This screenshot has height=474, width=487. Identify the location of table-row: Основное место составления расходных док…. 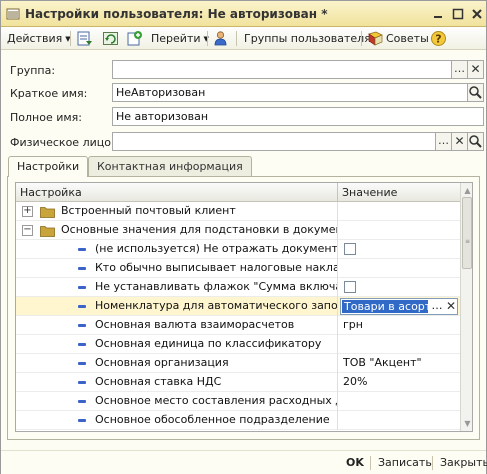
(238, 401).